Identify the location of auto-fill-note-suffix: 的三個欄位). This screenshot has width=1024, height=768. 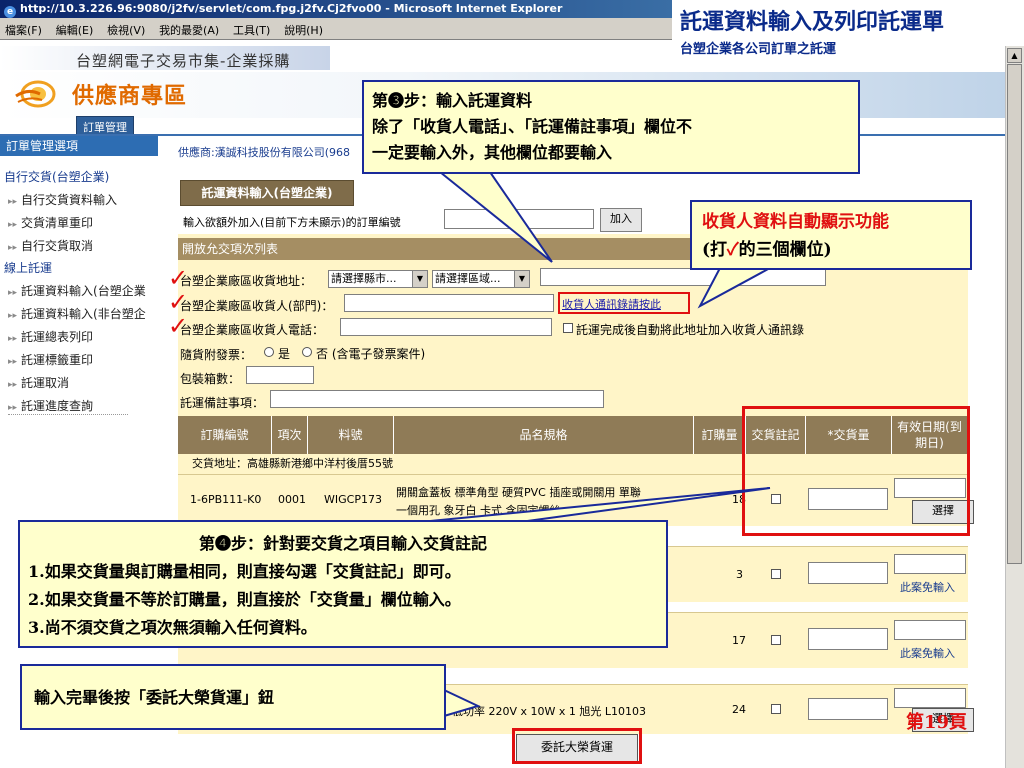
(785, 250).